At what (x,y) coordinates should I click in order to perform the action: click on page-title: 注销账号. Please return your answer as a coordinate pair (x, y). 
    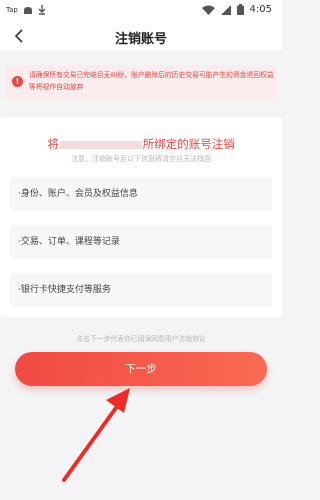
    Looking at the image, I should click on (140, 39).